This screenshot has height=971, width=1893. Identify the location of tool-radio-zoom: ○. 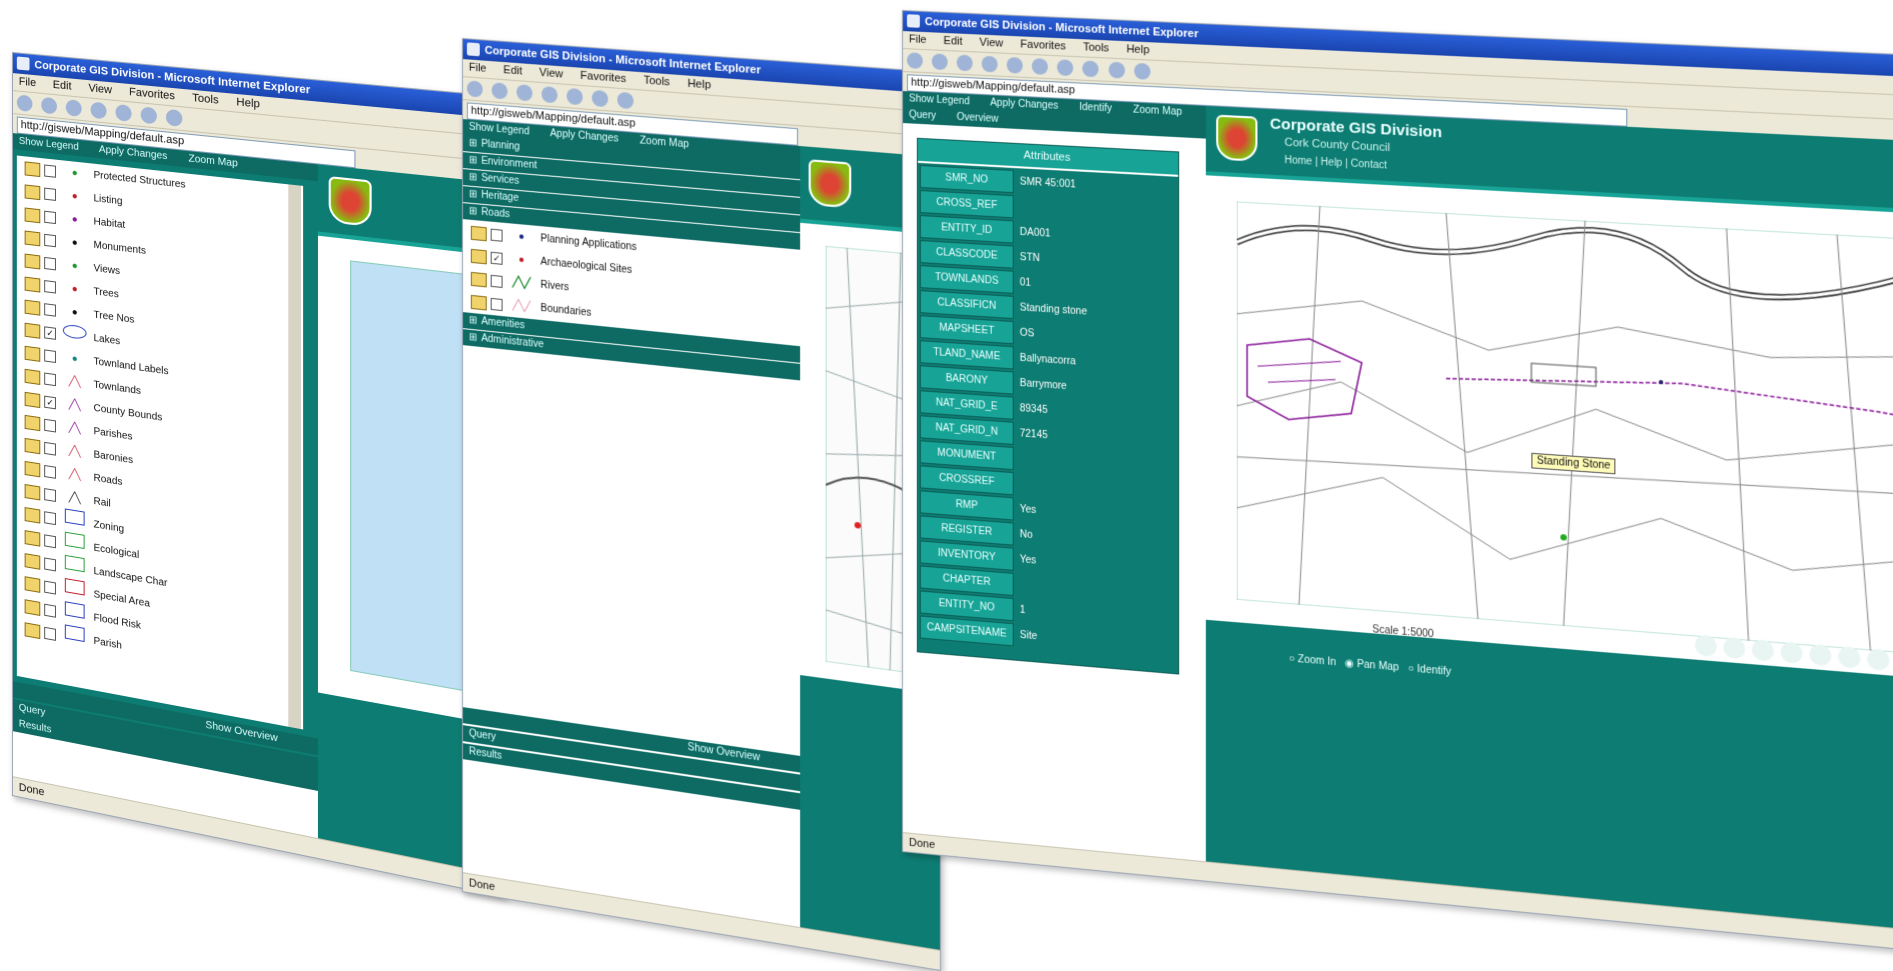
(1292, 659).